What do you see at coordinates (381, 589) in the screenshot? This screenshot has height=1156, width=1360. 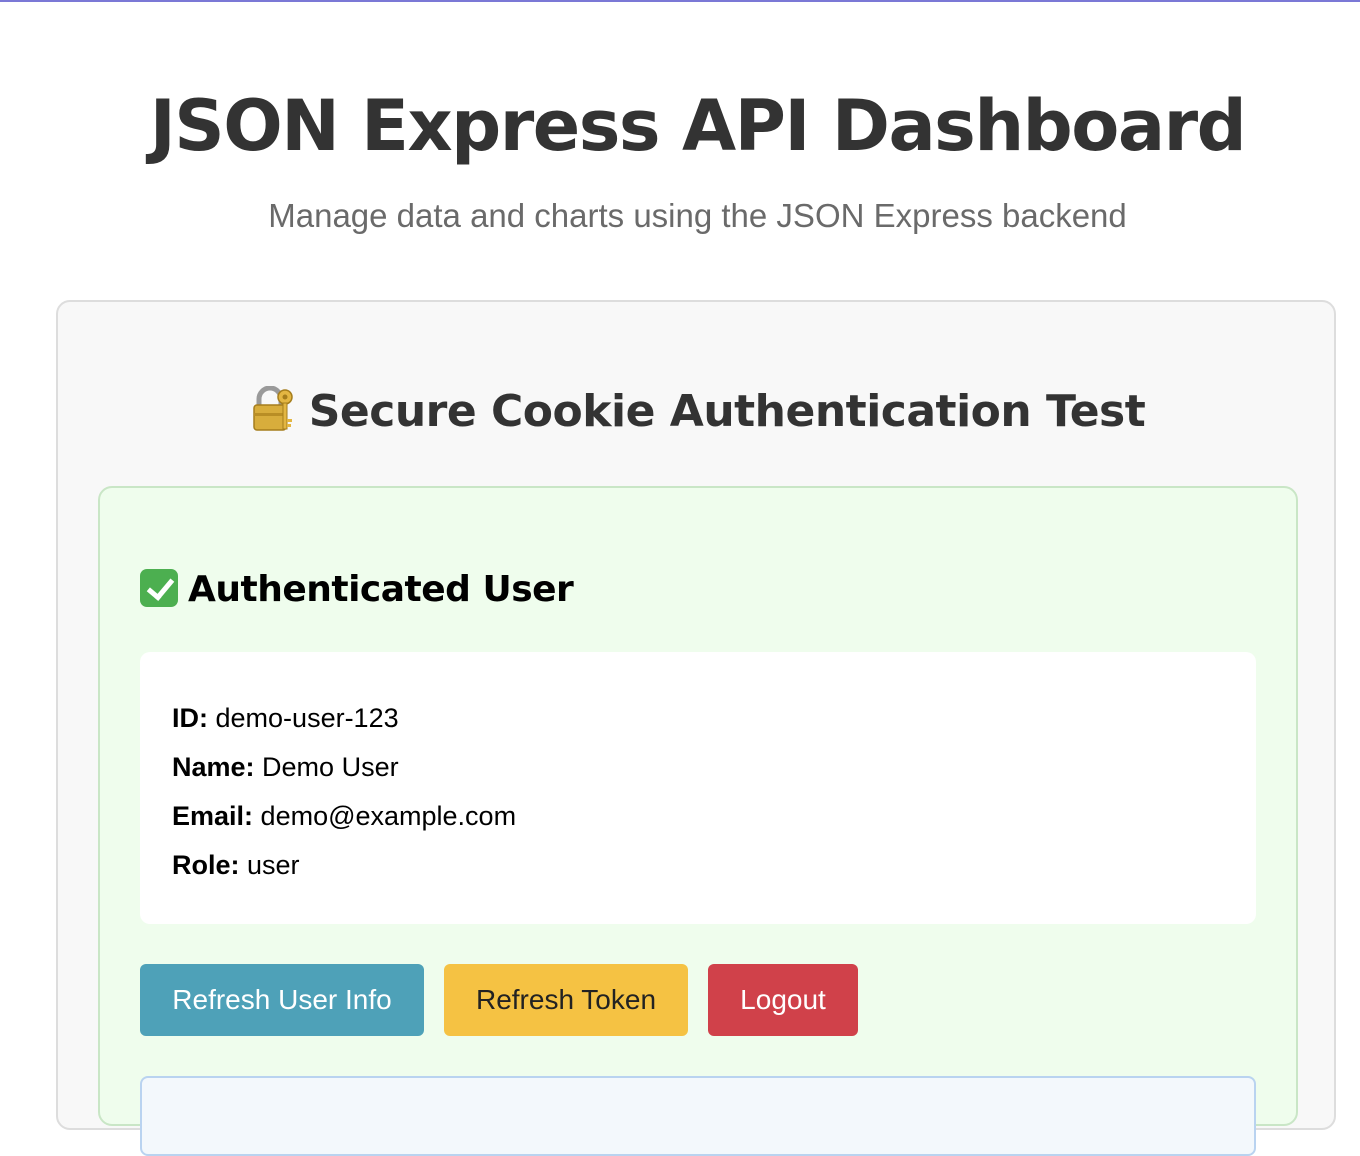 I see `authenticated-user-heading-text: Authenticated User` at bounding box center [381, 589].